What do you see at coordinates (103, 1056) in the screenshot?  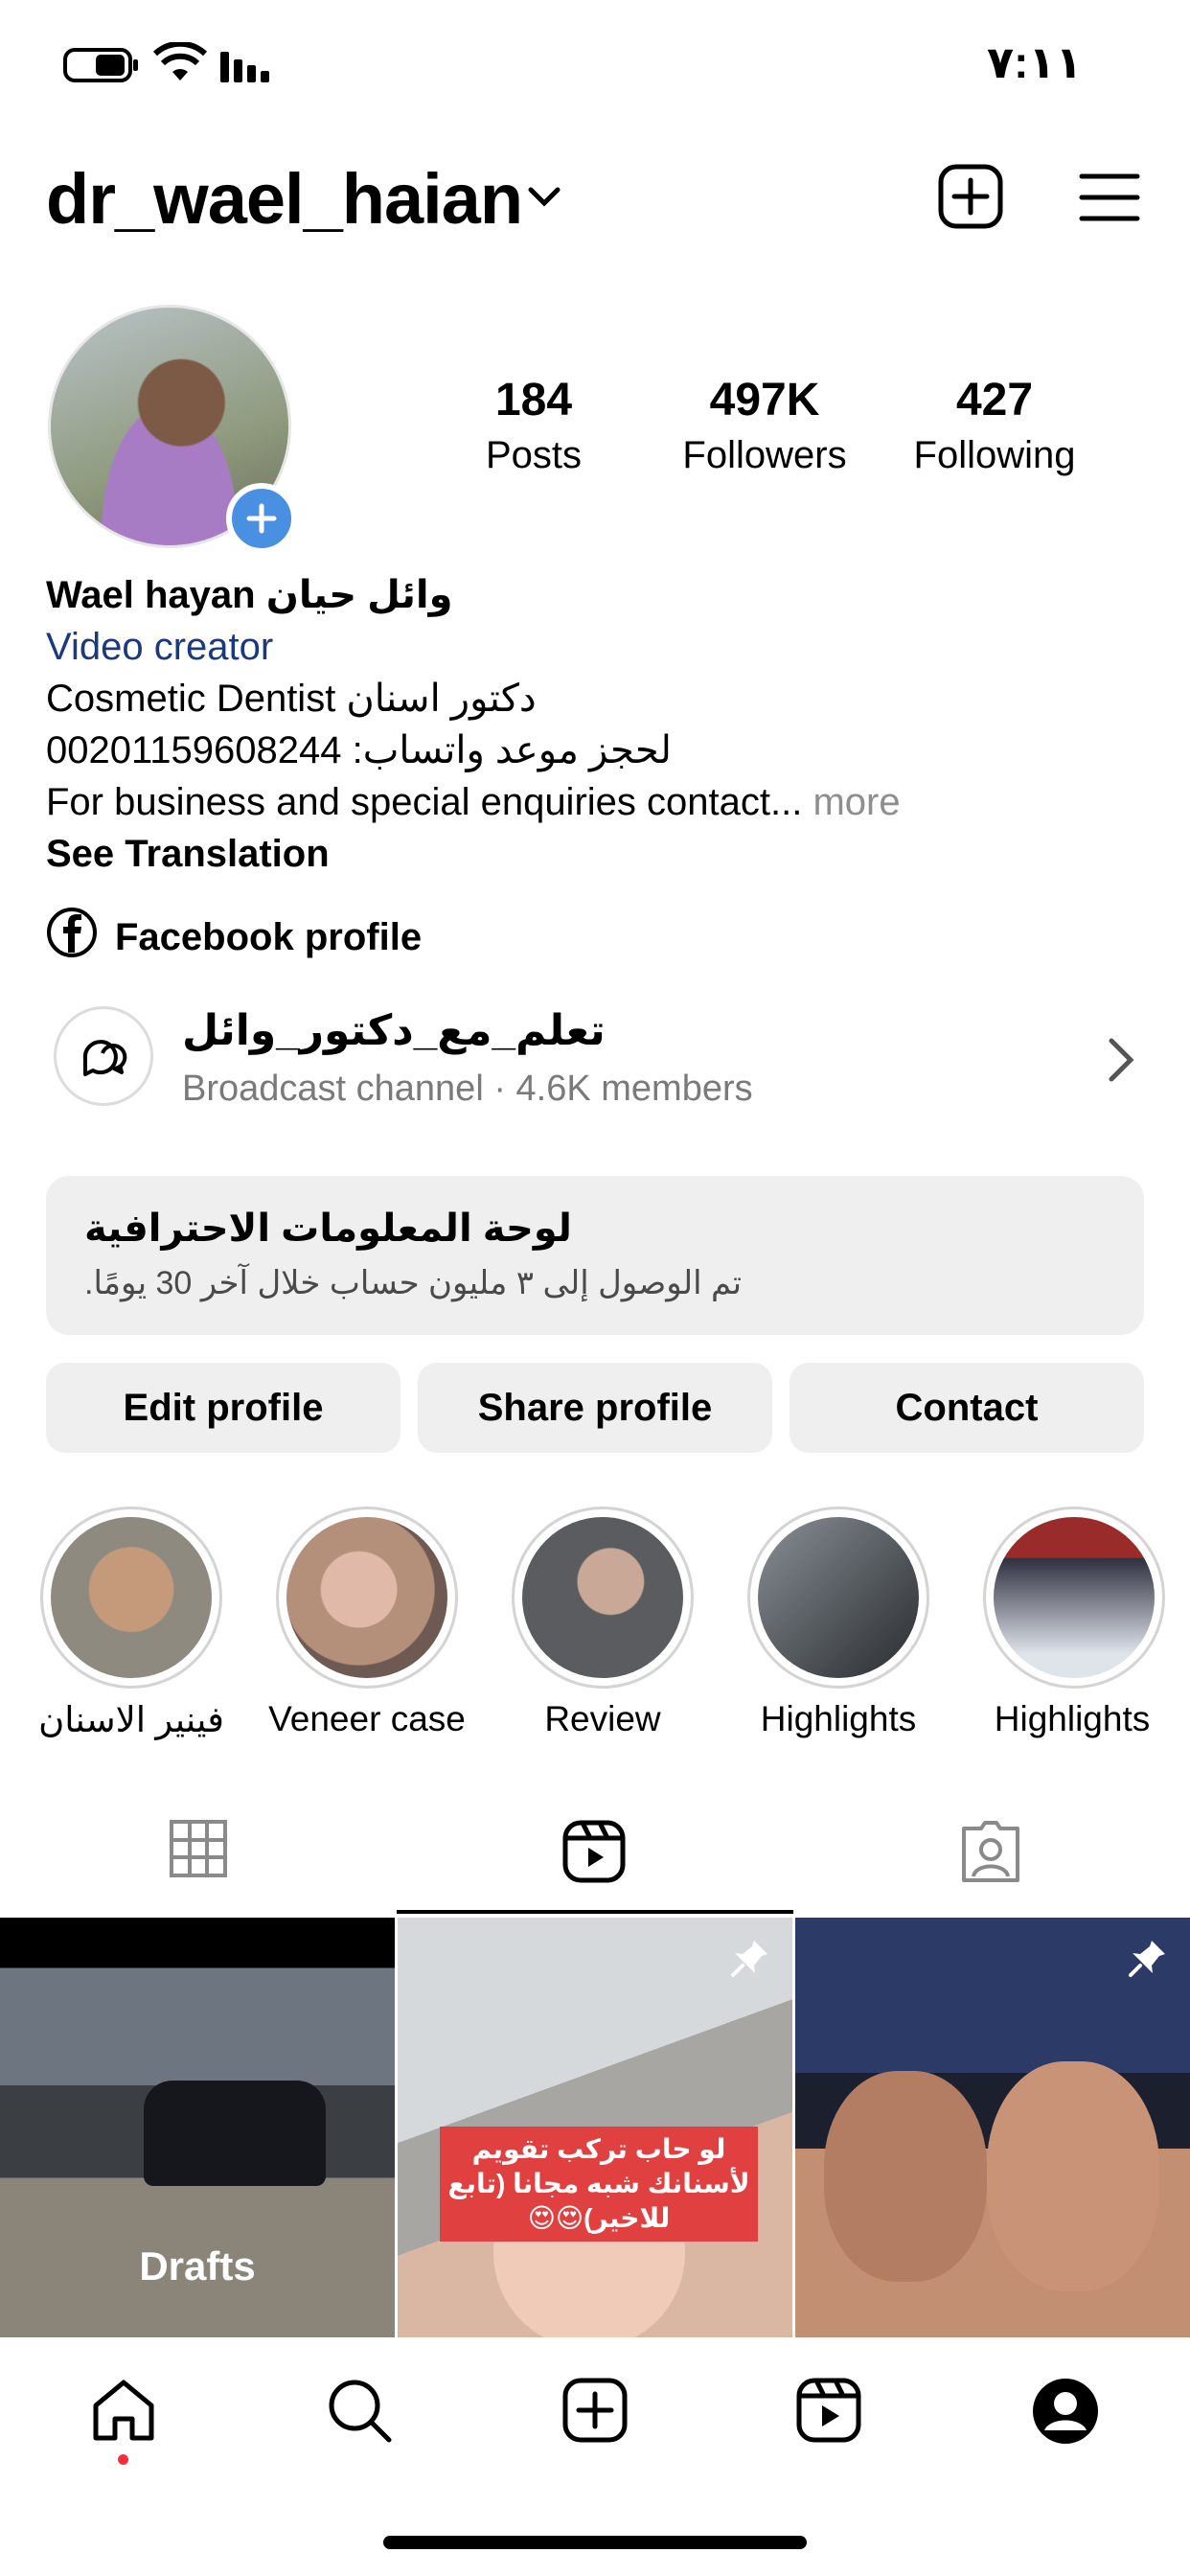 I see `broadcast-channel-icon` at bounding box center [103, 1056].